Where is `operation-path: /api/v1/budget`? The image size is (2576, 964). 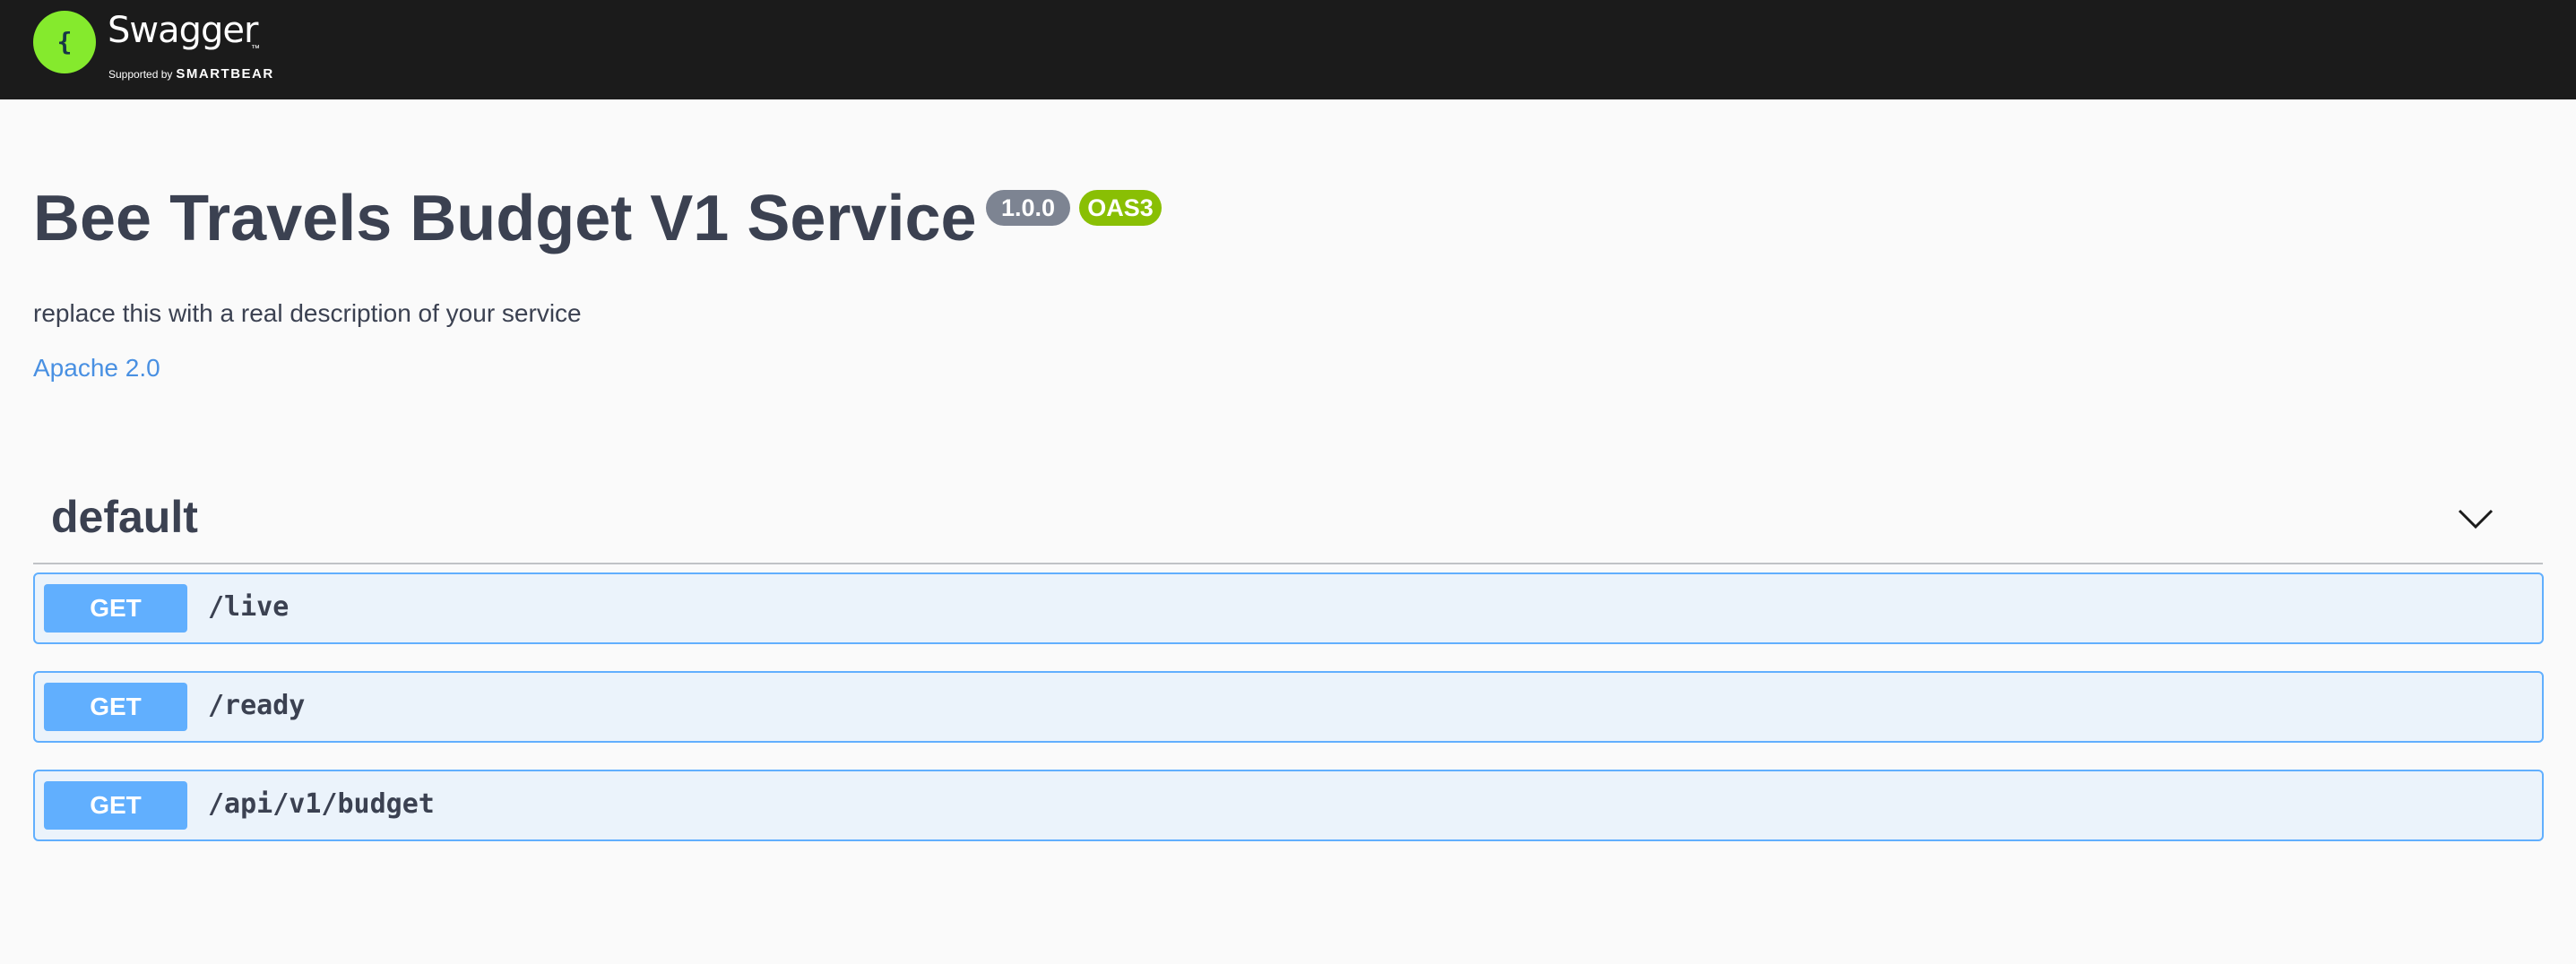 operation-path: /api/v1/budget is located at coordinates (321, 804).